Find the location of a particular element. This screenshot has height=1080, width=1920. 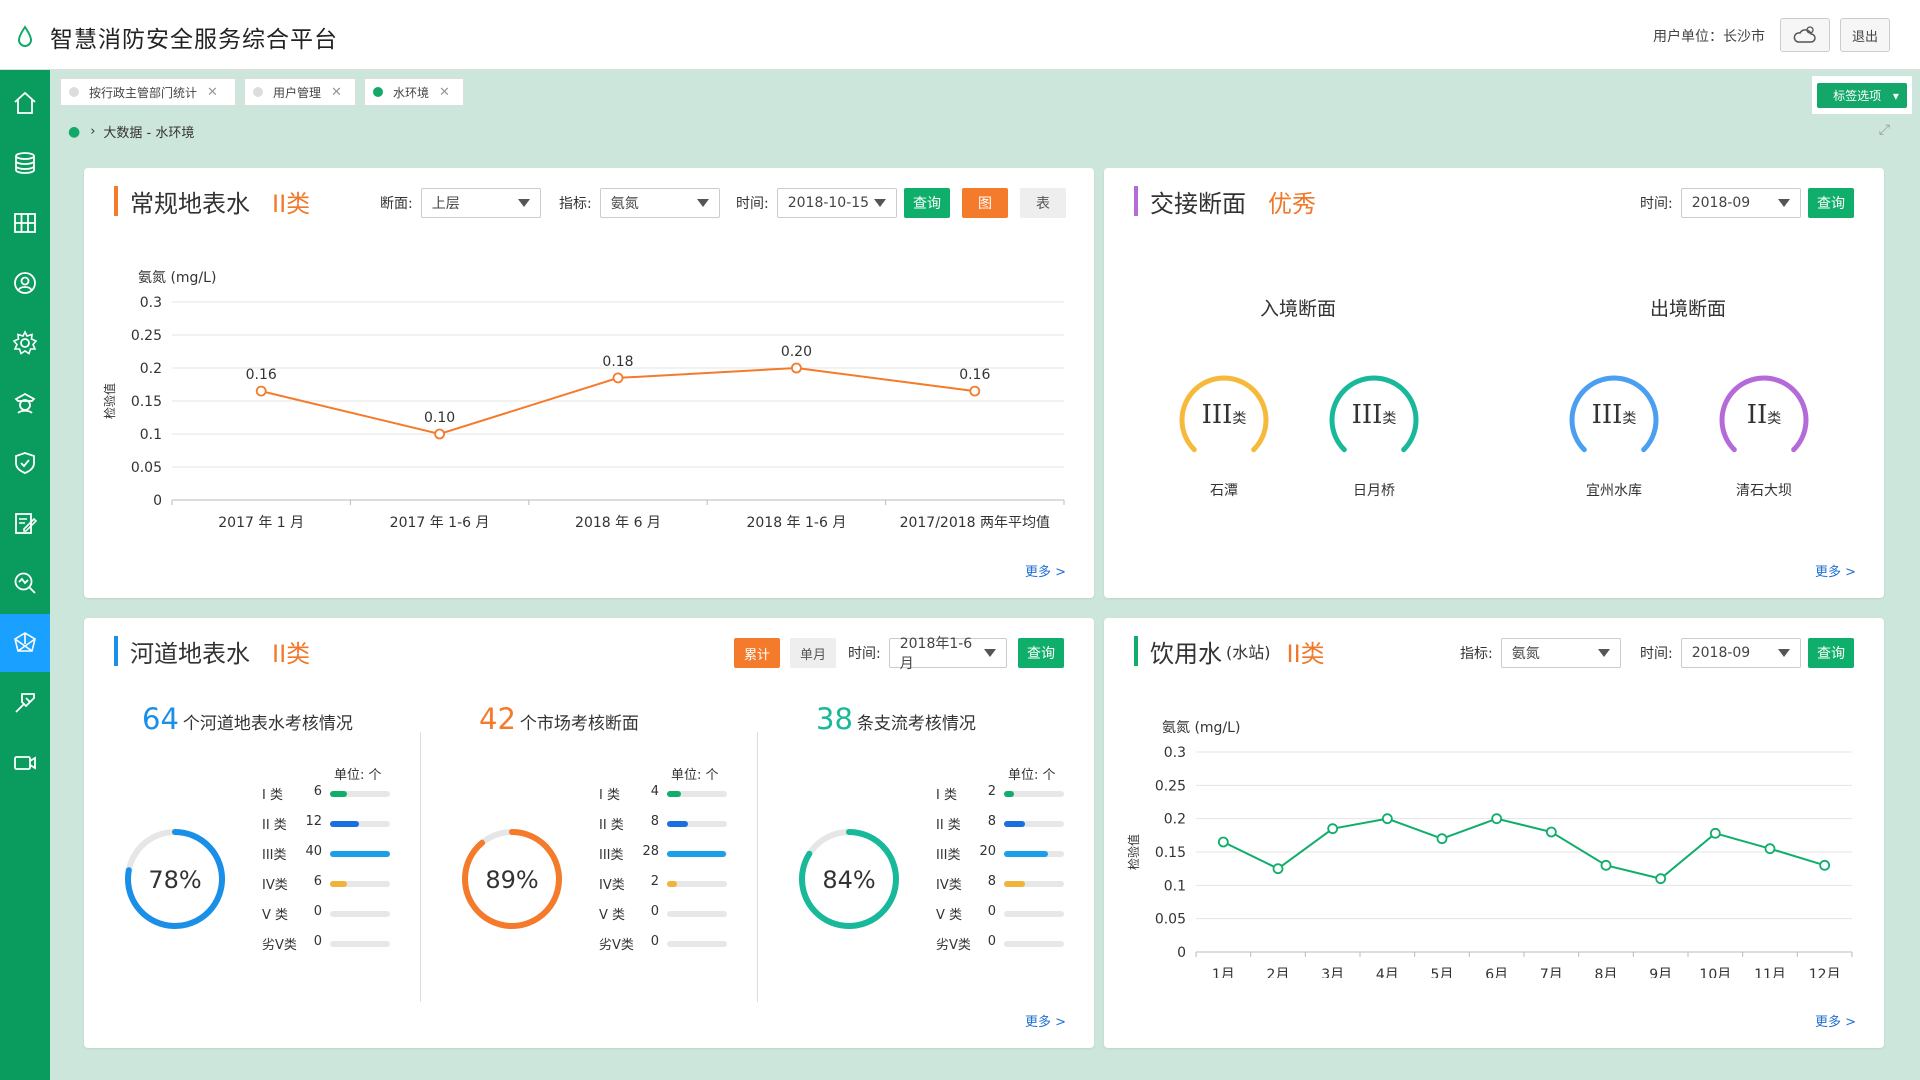

x-tick-label: 12月 is located at coordinates (1825, 972).